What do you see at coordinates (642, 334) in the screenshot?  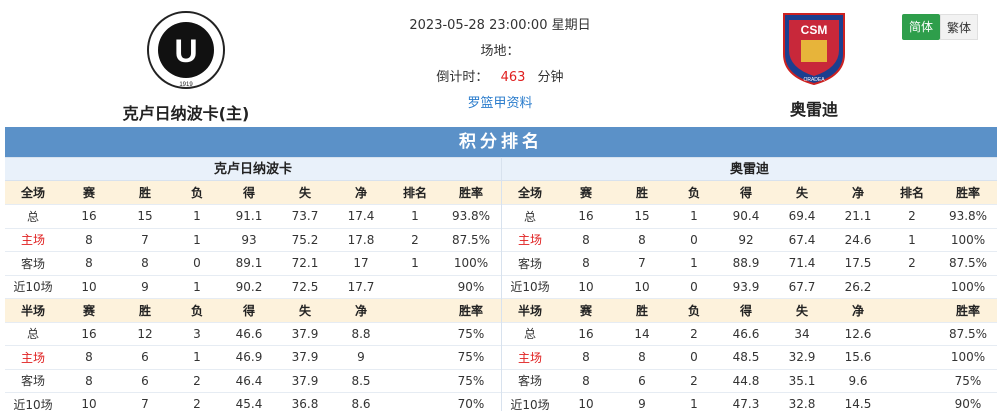 I see `table-cell: 14` at bounding box center [642, 334].